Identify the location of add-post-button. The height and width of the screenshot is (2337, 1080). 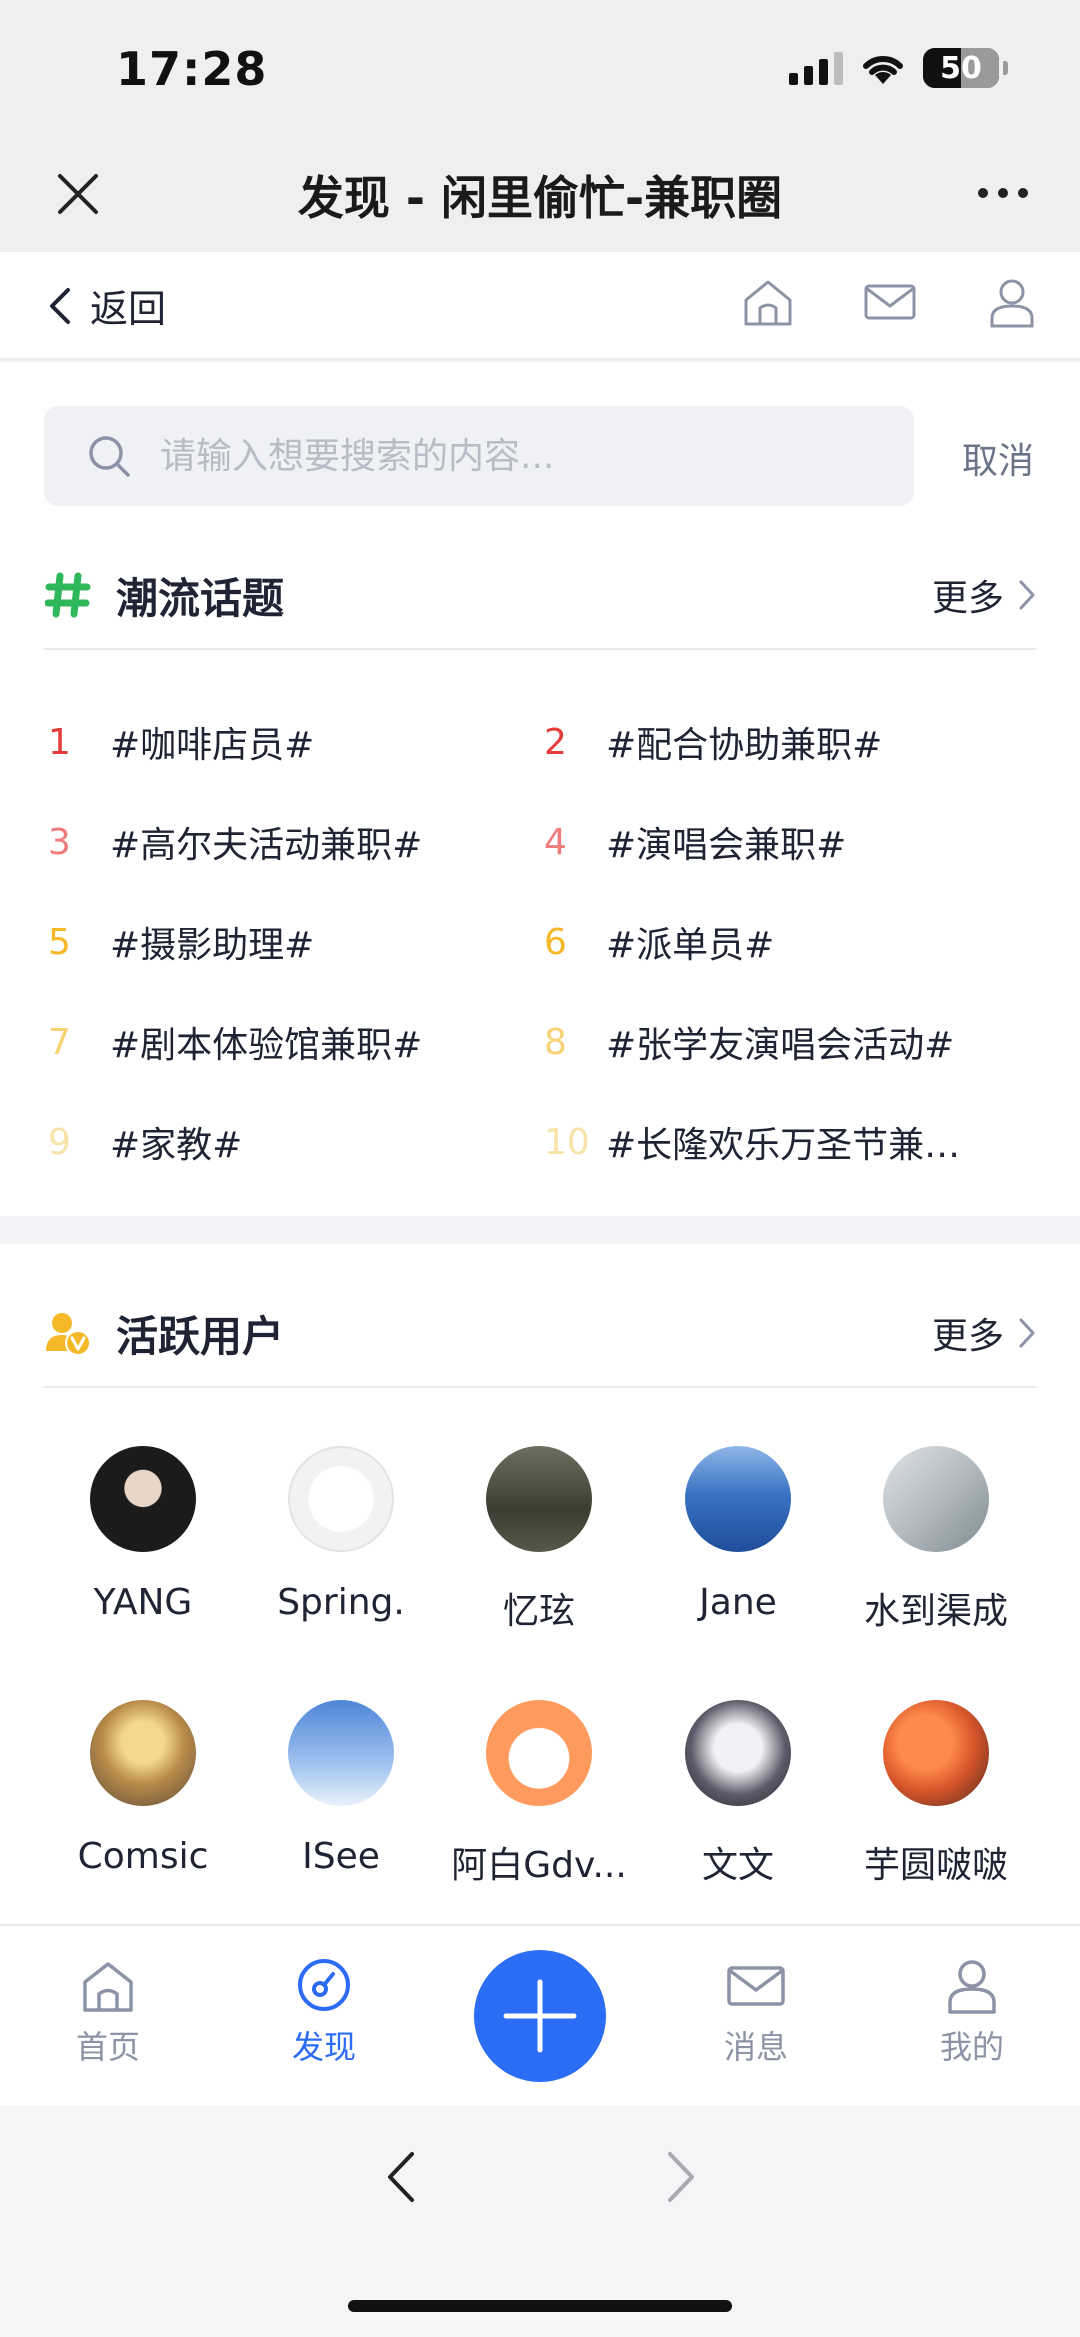
(540, 2016).